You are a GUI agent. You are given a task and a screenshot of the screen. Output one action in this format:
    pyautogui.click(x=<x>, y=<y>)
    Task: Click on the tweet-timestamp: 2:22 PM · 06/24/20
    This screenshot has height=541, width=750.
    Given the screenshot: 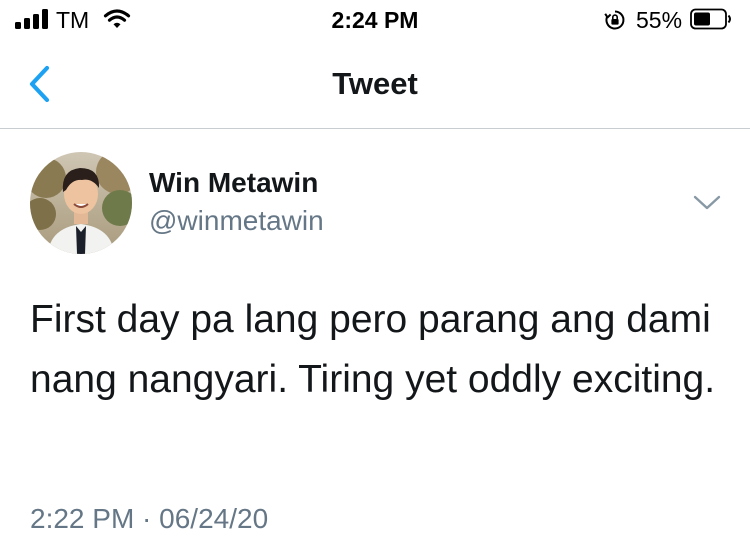 What is the action you would take?
    pyautogui.click(x=149, y=519)
    